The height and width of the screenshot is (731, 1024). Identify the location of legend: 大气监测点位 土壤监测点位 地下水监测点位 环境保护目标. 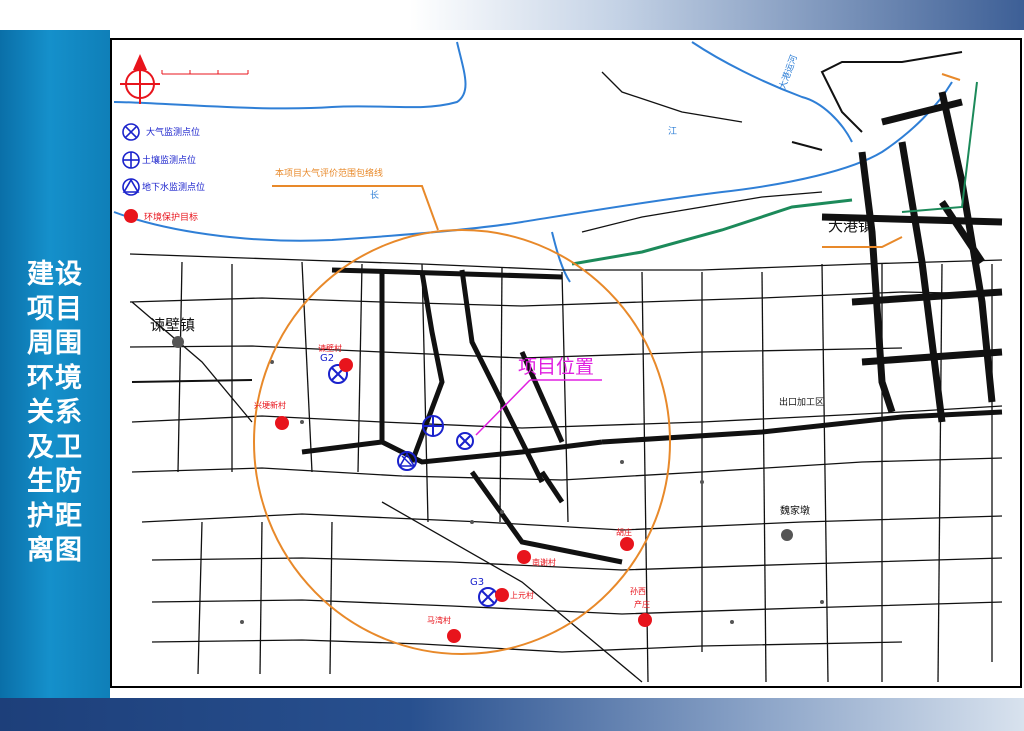
(163, 173).